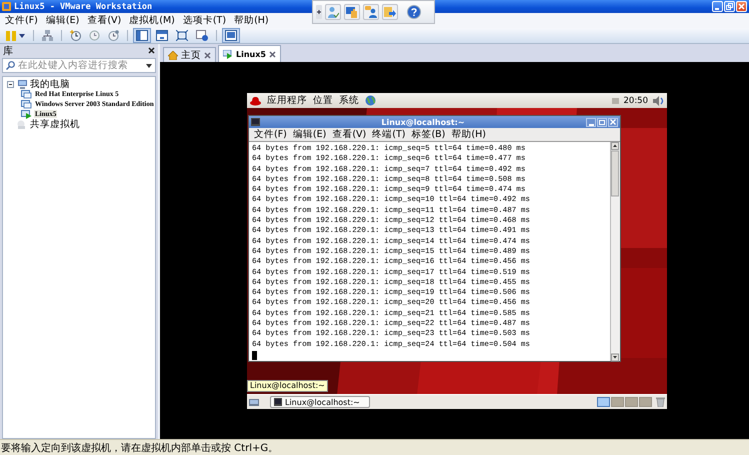 Image resolution: width=749 pixels, height=455 pixels. What do you see at coordinates (50, 84) in the screenshot?
I see `tree-item: 我的电脑` at bounding box center [50, 84].